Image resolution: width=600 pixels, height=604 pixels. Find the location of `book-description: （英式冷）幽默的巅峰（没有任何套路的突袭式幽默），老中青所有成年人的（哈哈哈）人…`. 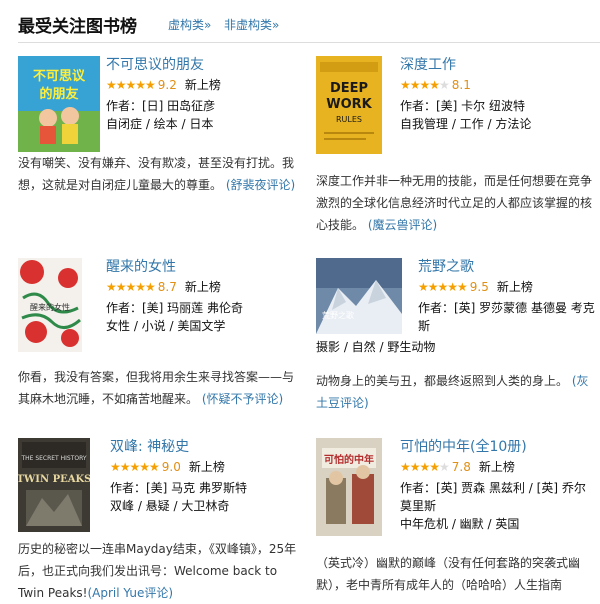

book-description: （英式冷）幽默的巅峰（没有任何套路的突袭式幽默），老中青所有成年人的（哈哈哈）人… is located at coordinates (457, 574).